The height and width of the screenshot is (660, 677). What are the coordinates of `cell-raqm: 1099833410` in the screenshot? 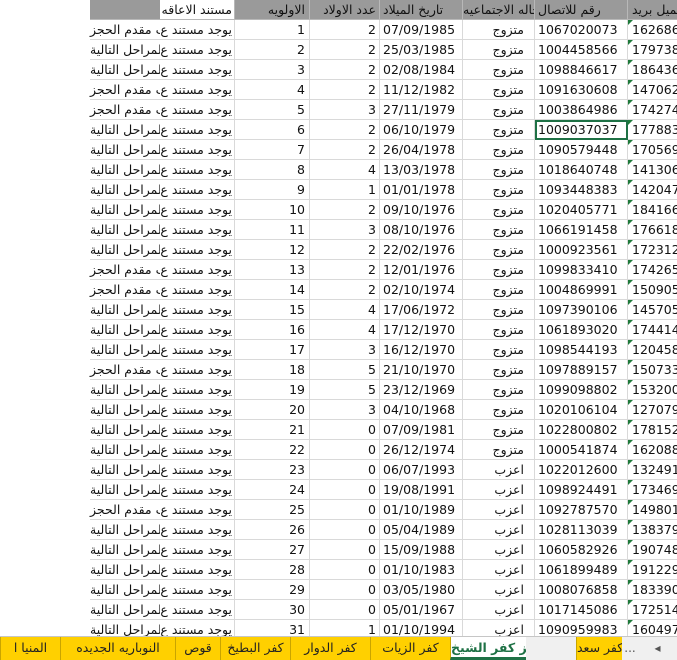 It's located at (581, 270).